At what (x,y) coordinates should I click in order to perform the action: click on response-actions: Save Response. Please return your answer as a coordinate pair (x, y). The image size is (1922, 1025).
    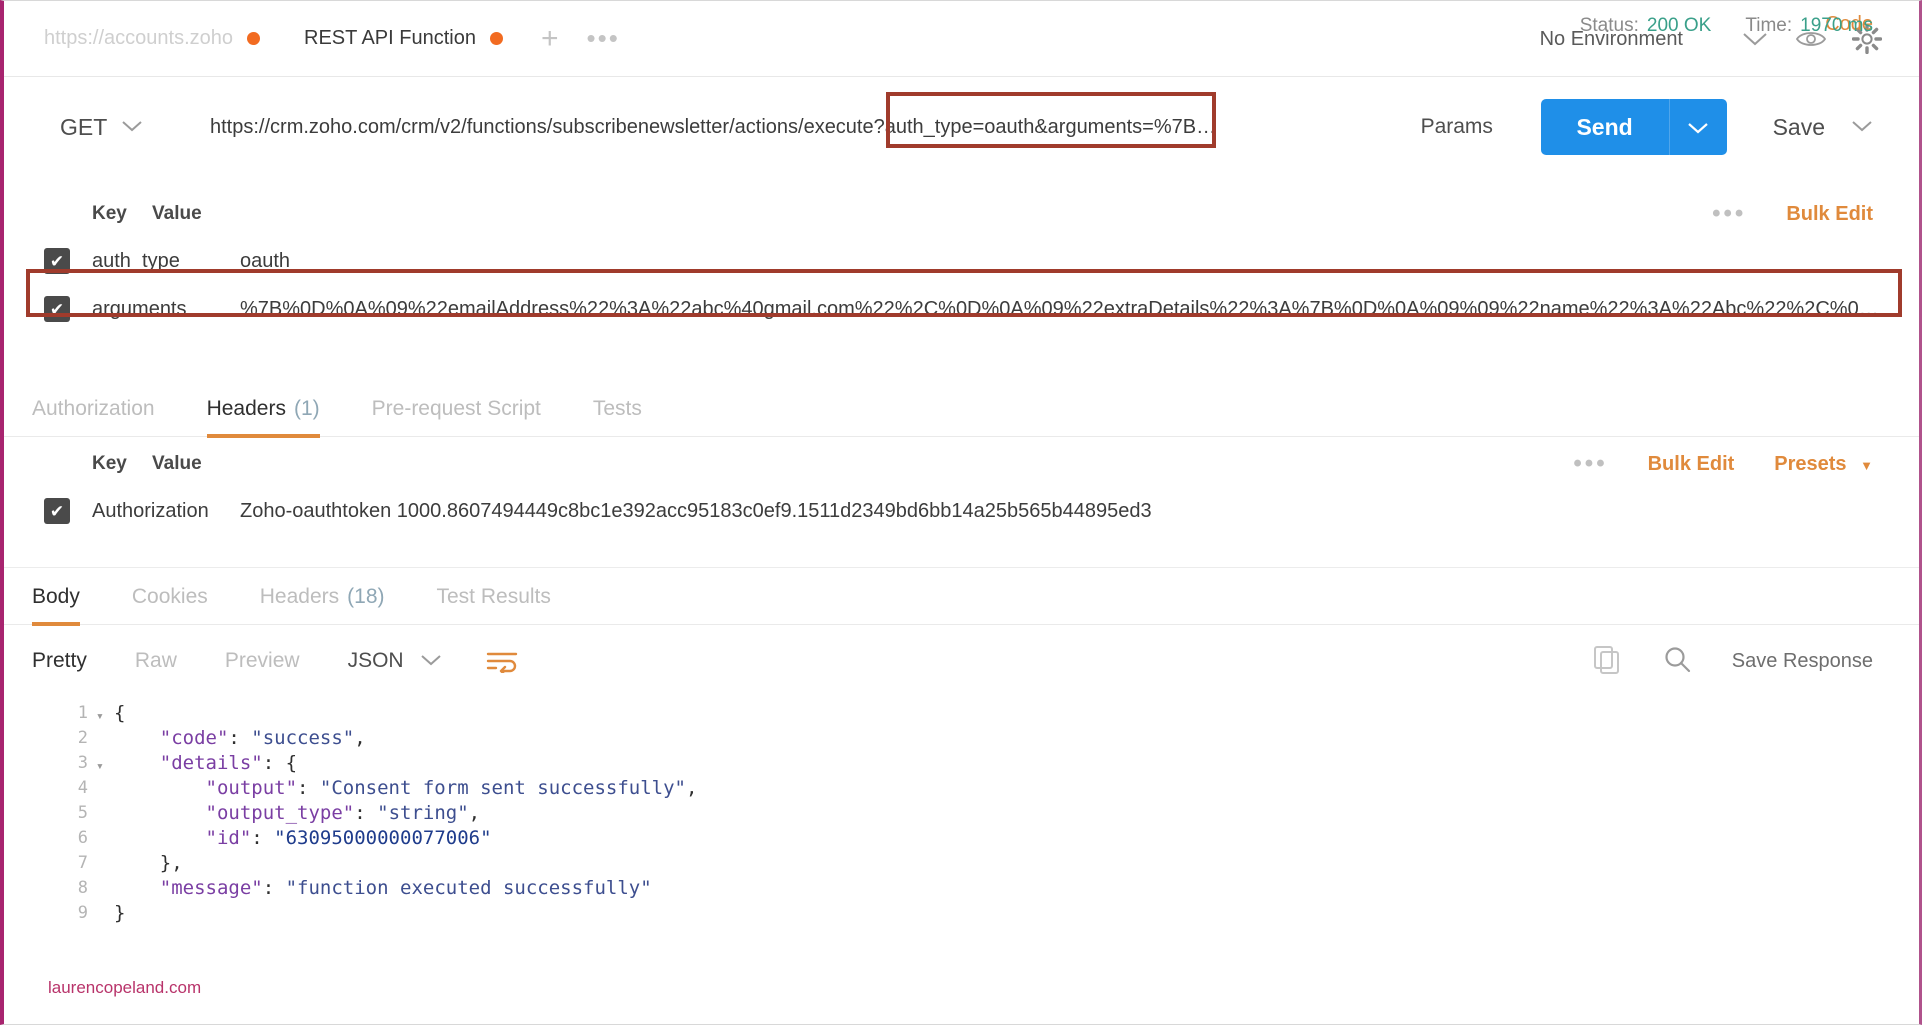
    Looking at the image, I should click on (1732, 661).